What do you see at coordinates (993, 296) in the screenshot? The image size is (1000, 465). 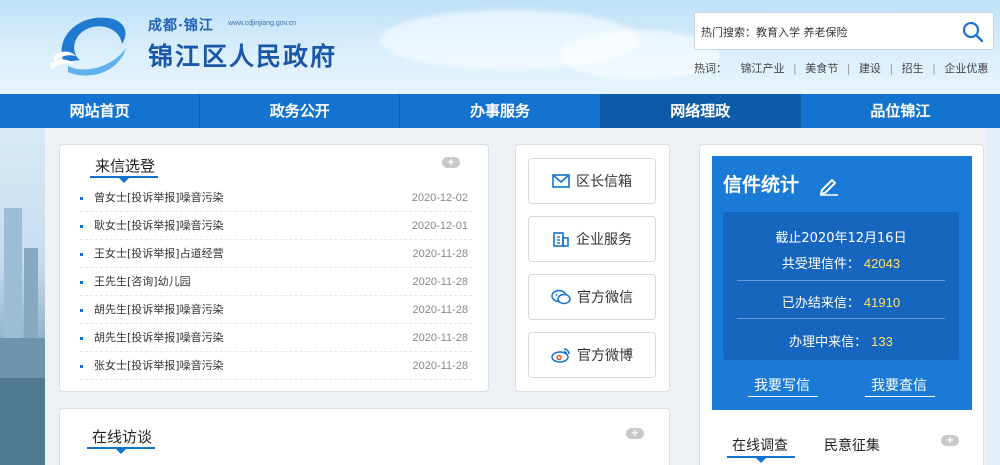 I see `background-right` at bounding box center [993, 296].